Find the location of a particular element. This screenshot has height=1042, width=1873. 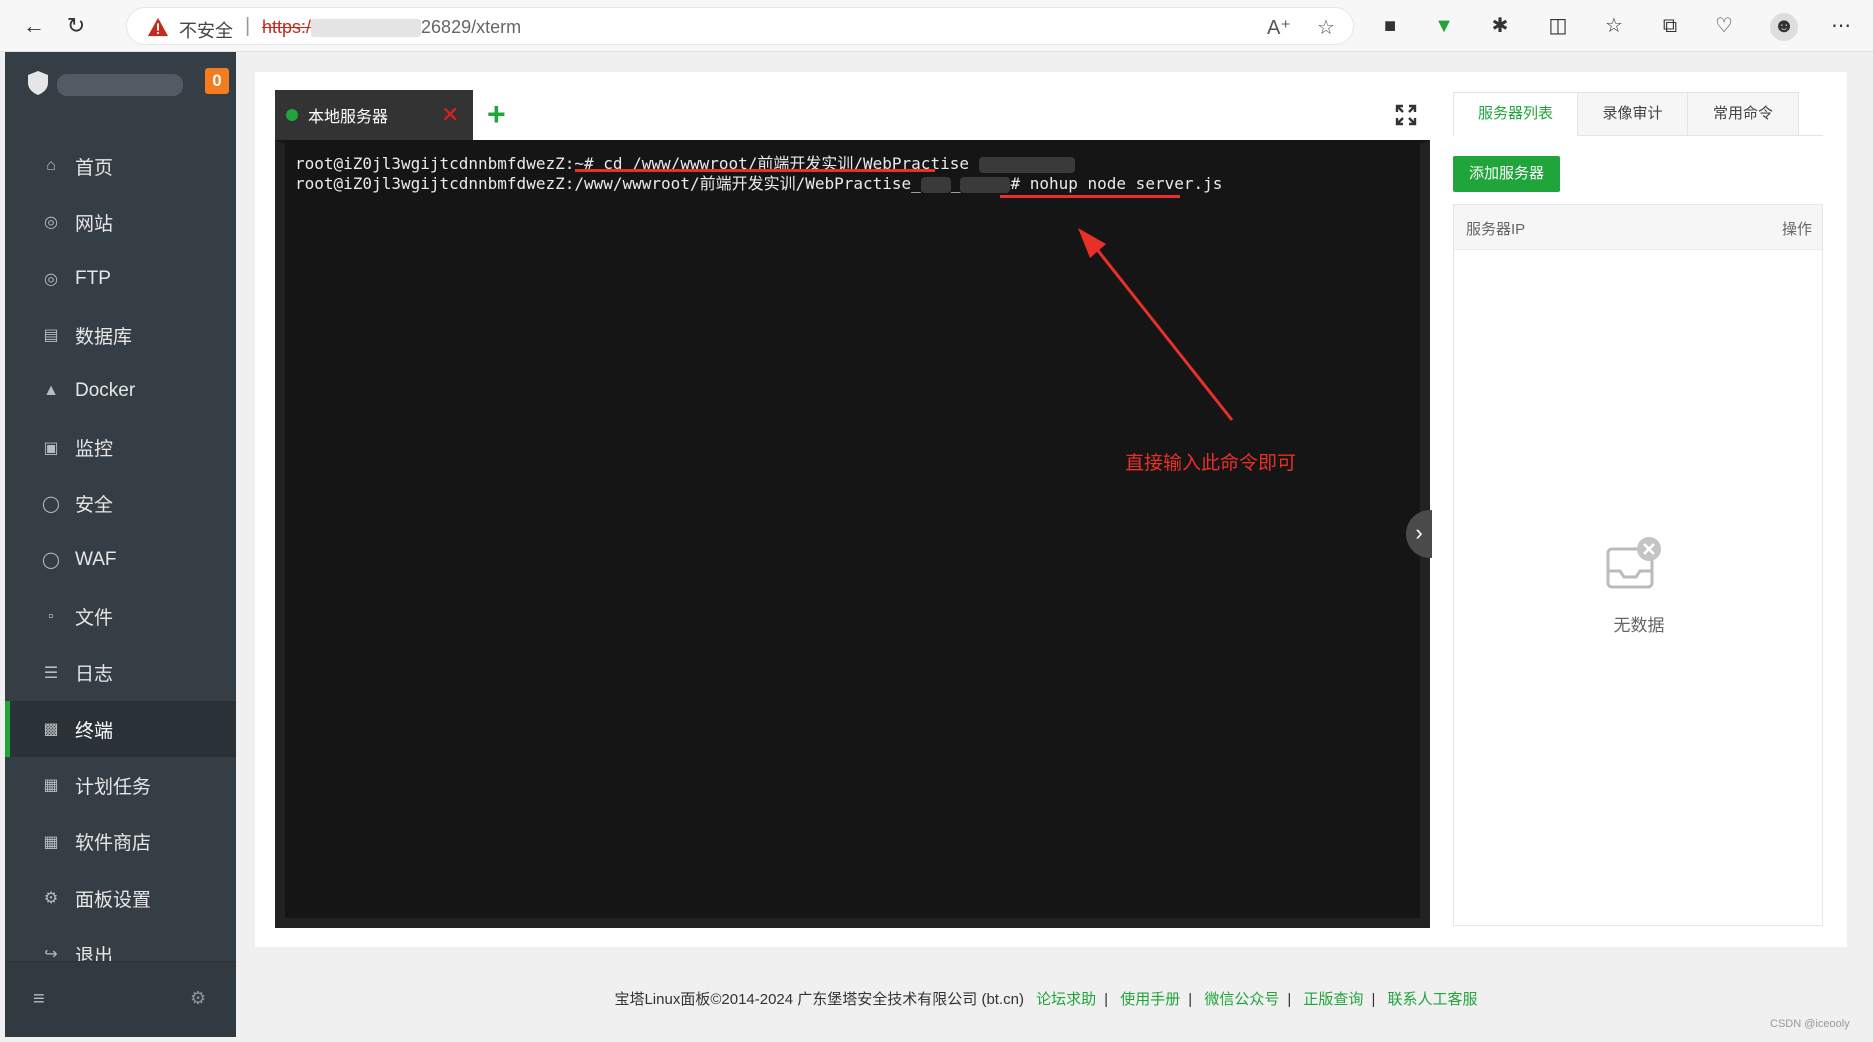

tab-common-commands: 常用命令 is located at coordinates (1743, 114).